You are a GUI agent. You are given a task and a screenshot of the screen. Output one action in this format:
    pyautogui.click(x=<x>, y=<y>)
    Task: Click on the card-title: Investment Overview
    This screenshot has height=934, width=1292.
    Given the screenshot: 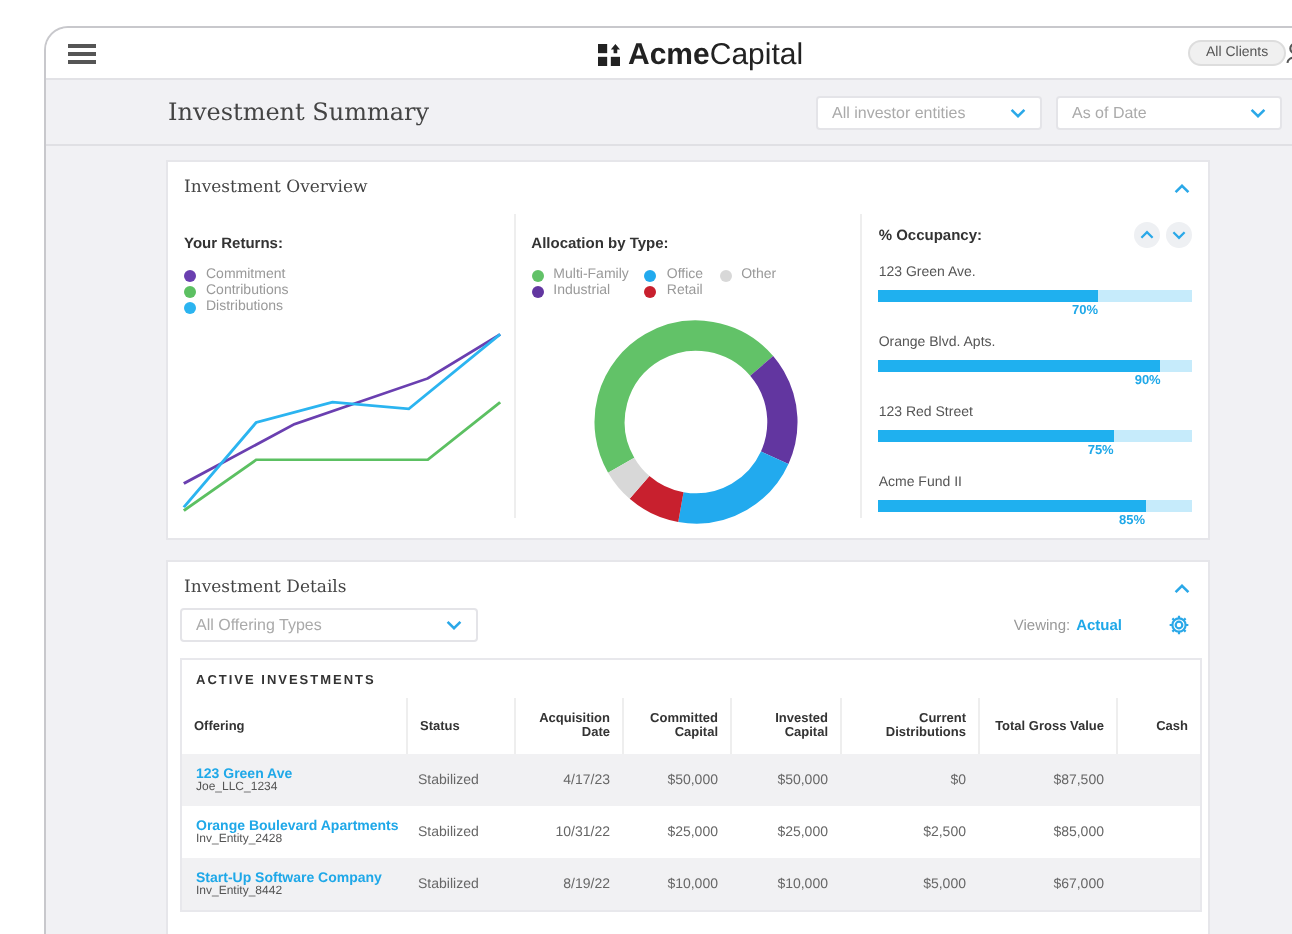 What is the action you would take?
    pyautogui.click(x=276, y=188)
    